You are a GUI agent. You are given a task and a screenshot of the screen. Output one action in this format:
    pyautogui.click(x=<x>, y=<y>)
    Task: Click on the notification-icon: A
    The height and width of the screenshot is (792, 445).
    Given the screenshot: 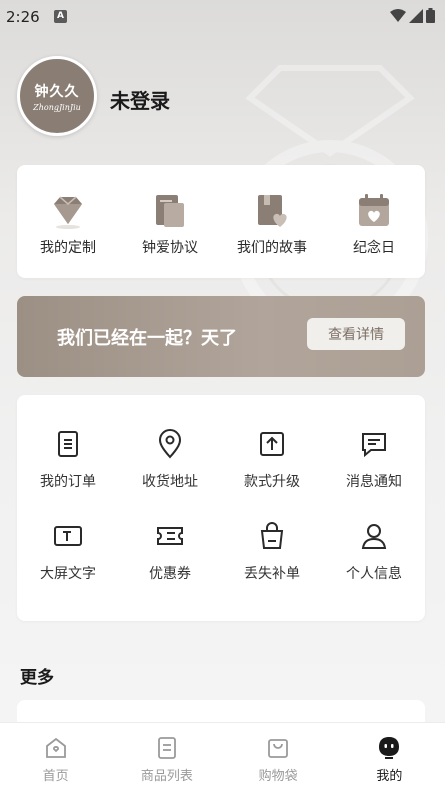 What is the action you would take?
    pyautogui.click(x=60, y=16)
    